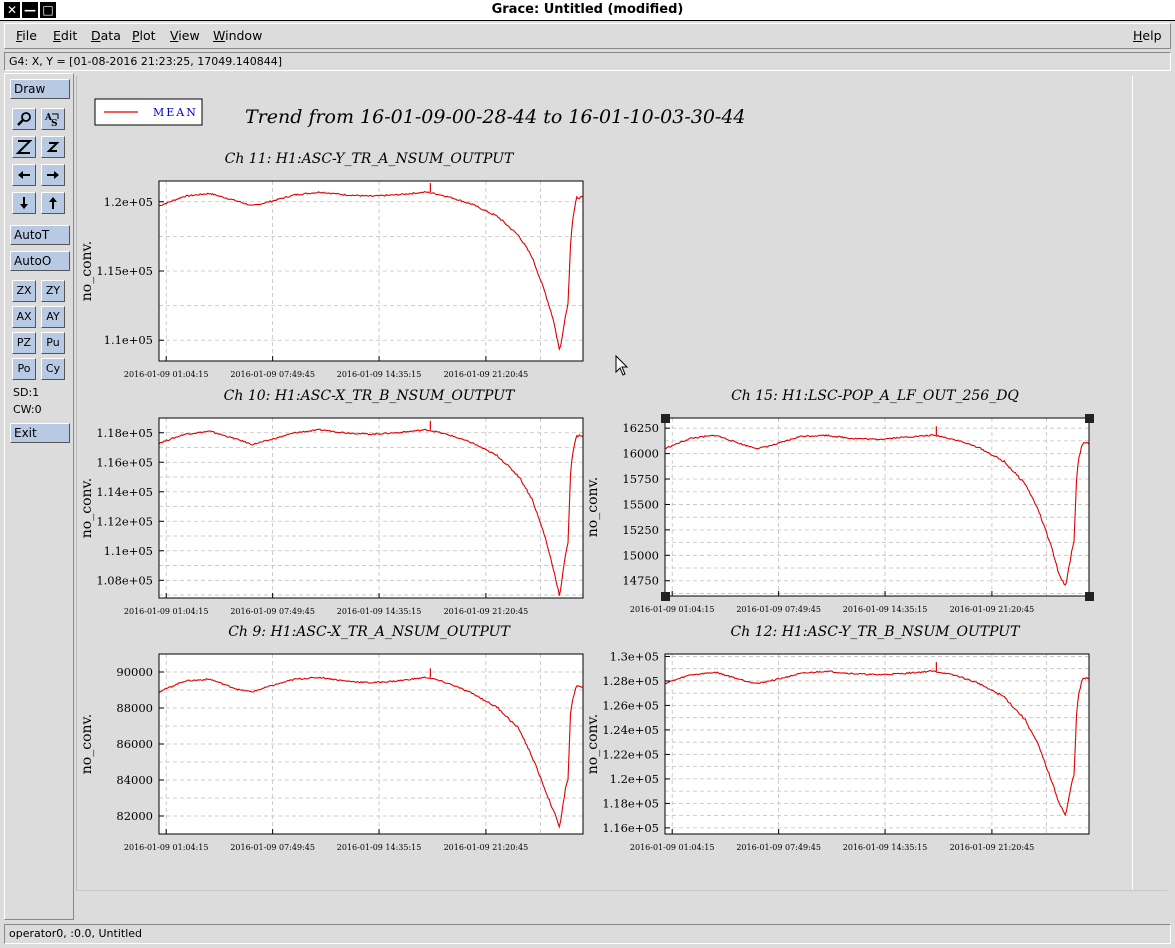 This screenshot has height=948, width=1175. What do you see at coordinates (640, 530) in the screenshot?
I see `y-tick-label: 15250` at bounding box center [640, 530].